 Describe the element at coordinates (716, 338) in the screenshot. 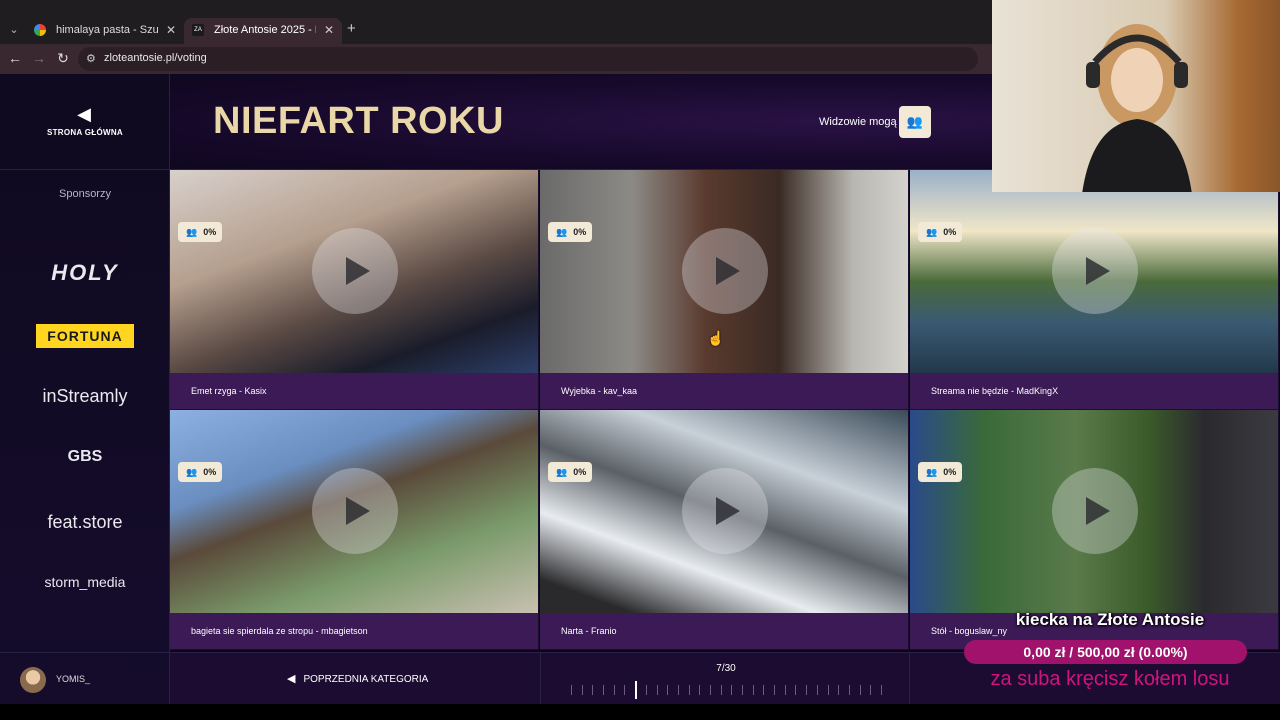

I see `hand-cursor-icon: ☝` at that location.